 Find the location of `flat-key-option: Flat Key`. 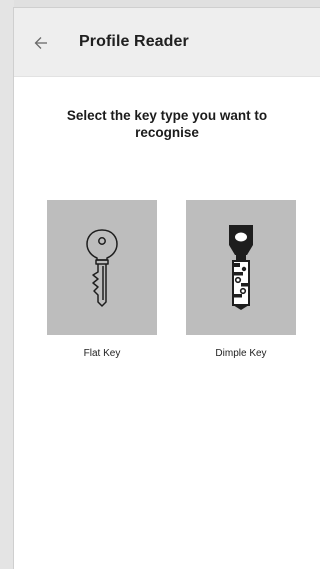

flat-key-option: Flat Key is located at coordinates (102, 279).